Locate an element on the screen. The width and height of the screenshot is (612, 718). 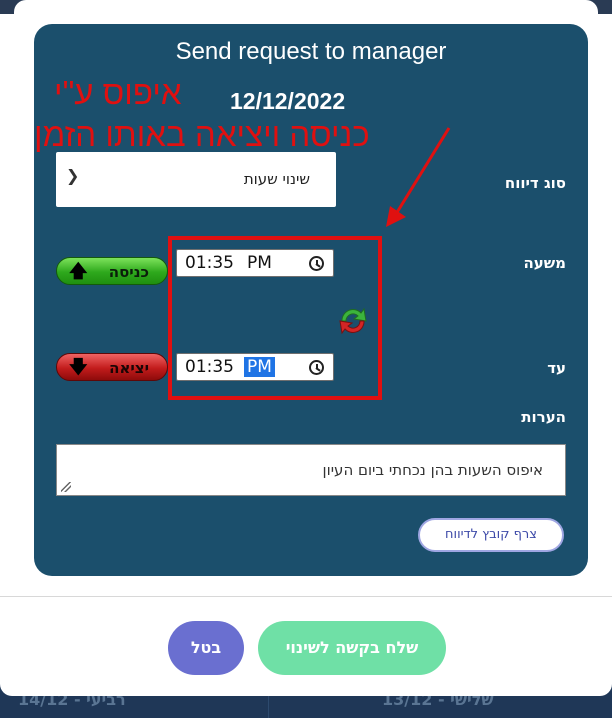
exit-button-label: יציאה is located at coordinates (129, 368).